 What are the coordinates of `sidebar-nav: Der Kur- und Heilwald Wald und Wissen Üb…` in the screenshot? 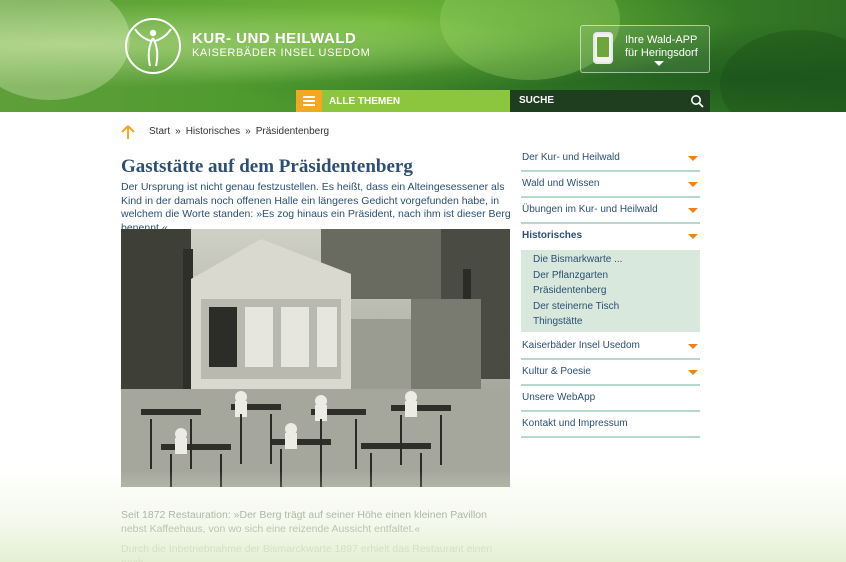 It's located at (610, 292).